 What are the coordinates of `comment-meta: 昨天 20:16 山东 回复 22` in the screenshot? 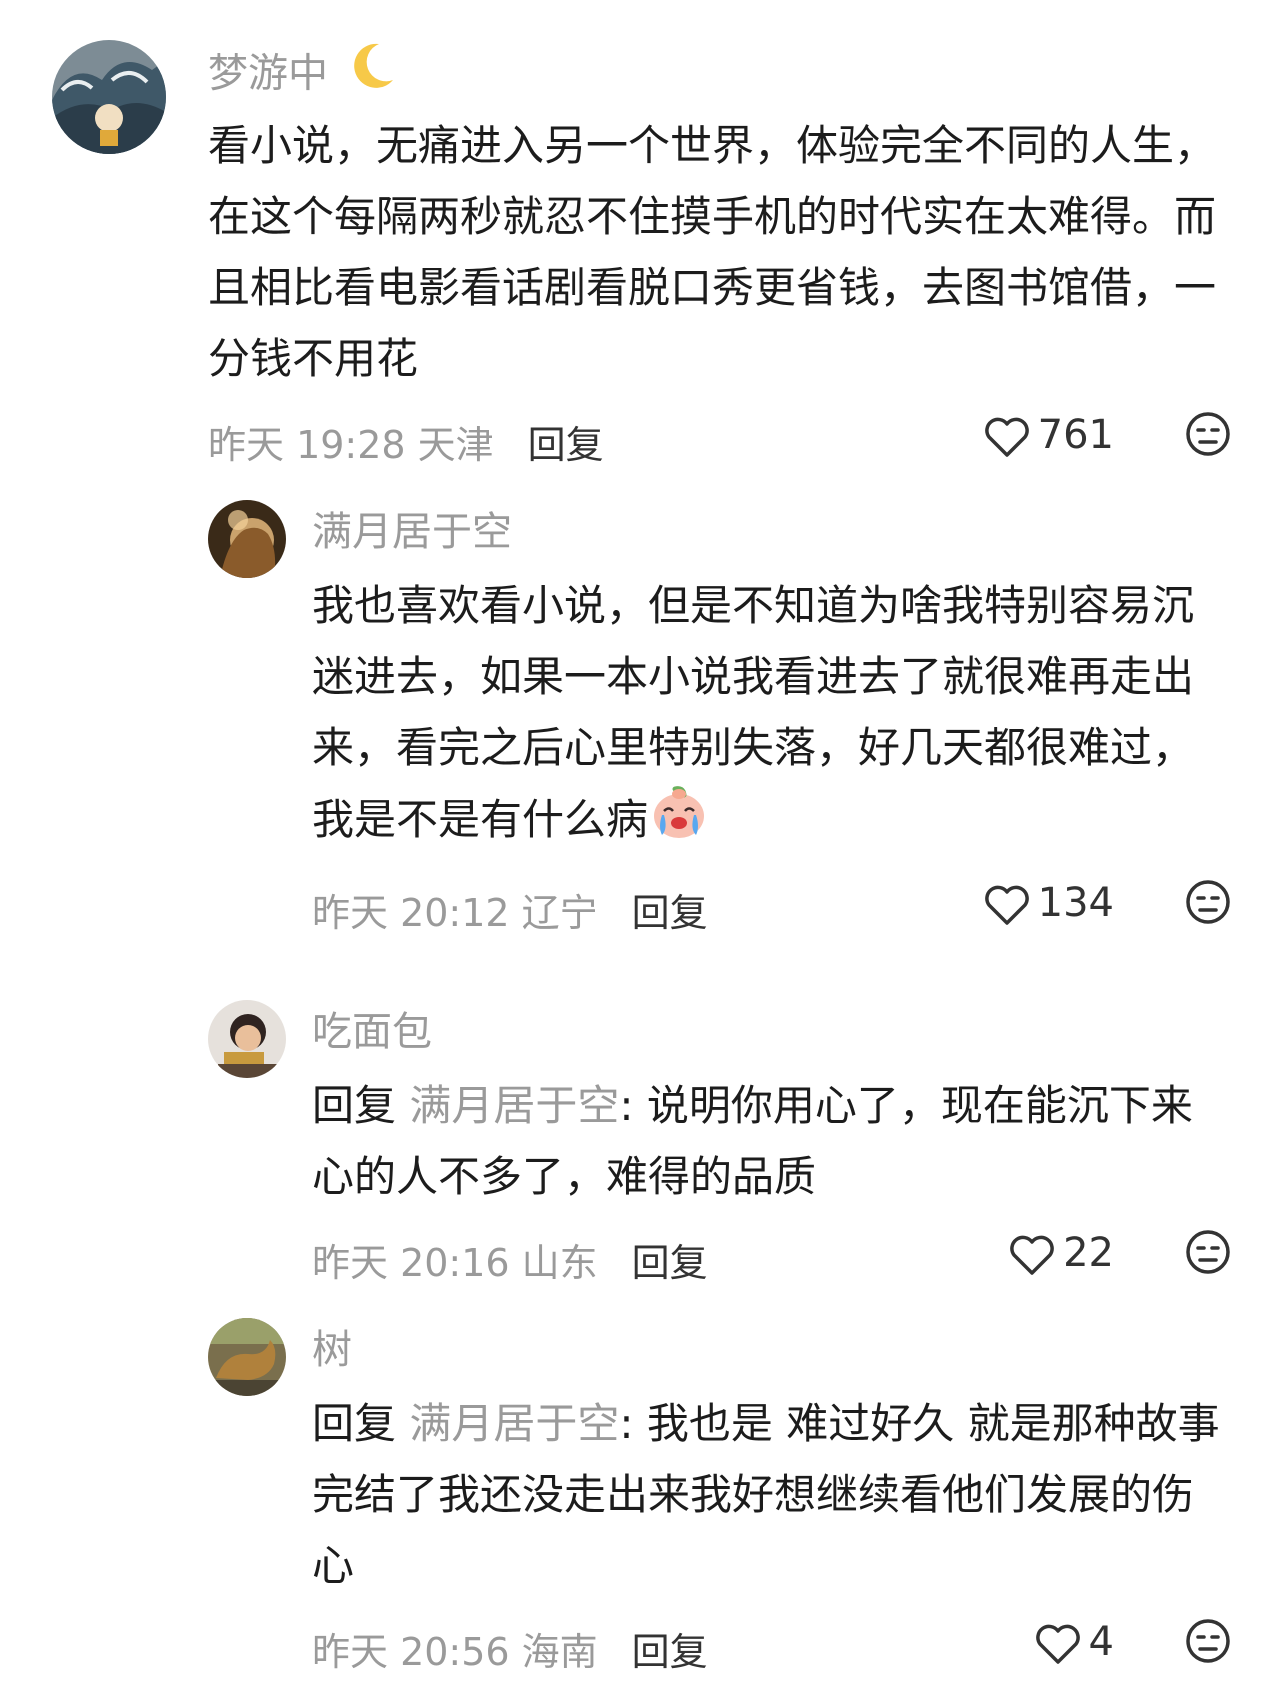 It's located at (772, 1254).